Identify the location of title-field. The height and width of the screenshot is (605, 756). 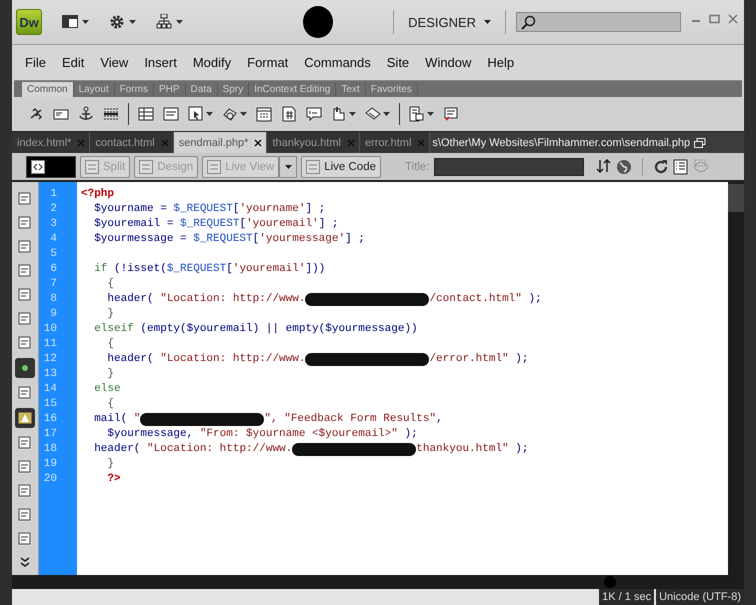
(509, 167).